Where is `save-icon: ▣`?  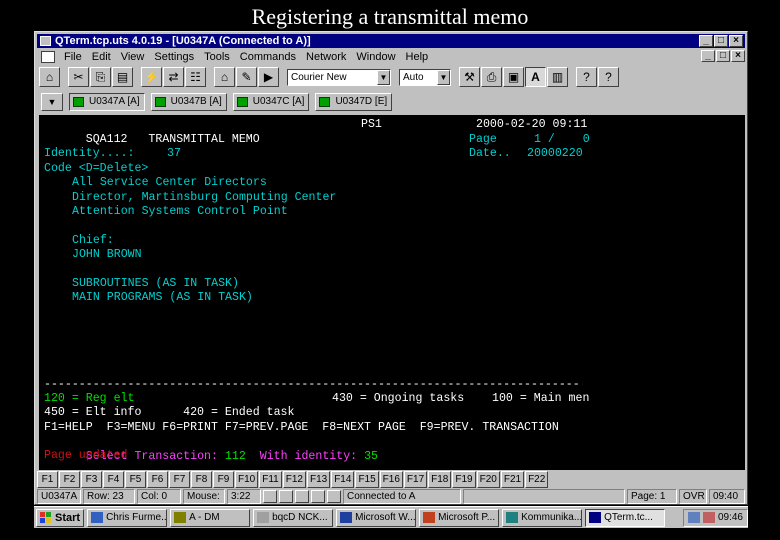 save-icon: ▣ is located at coordinates (513, 77).